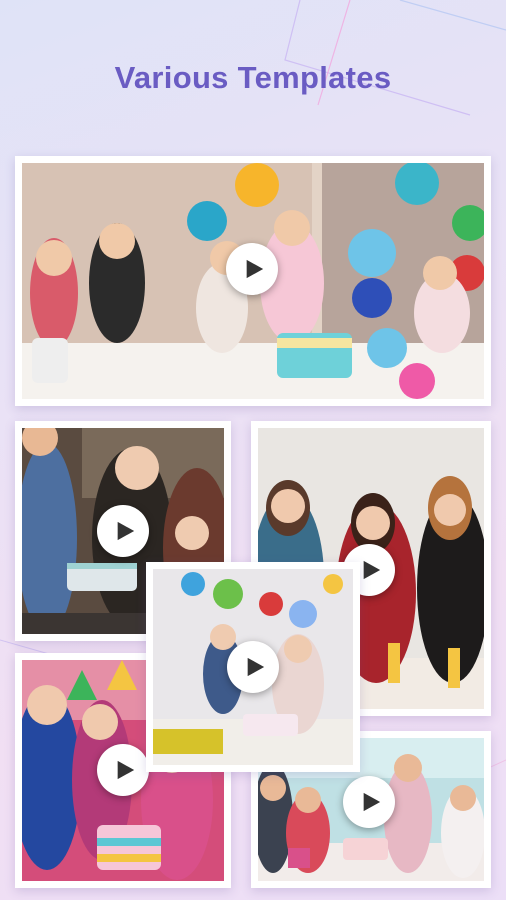 This screenshot has width=506, height=900. I want to click on page-title: Various Templates, so click(253, 77).